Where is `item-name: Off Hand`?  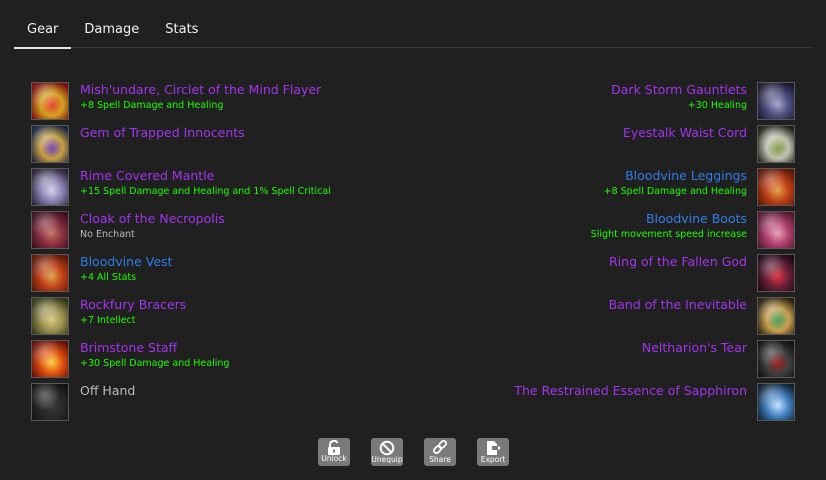
item-name: Off Hand is located at coordinates (107, 391).